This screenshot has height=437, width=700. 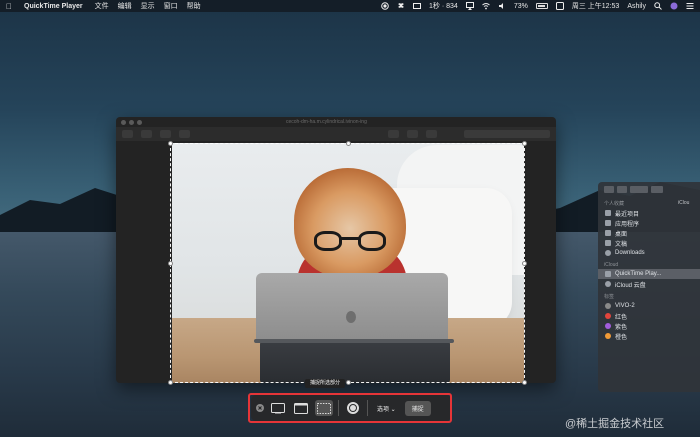 What do you see at coordinates (621, 244) in the screenshot?
I see `sidebar-item-label: 文稿` at bounding box center [621, 244].